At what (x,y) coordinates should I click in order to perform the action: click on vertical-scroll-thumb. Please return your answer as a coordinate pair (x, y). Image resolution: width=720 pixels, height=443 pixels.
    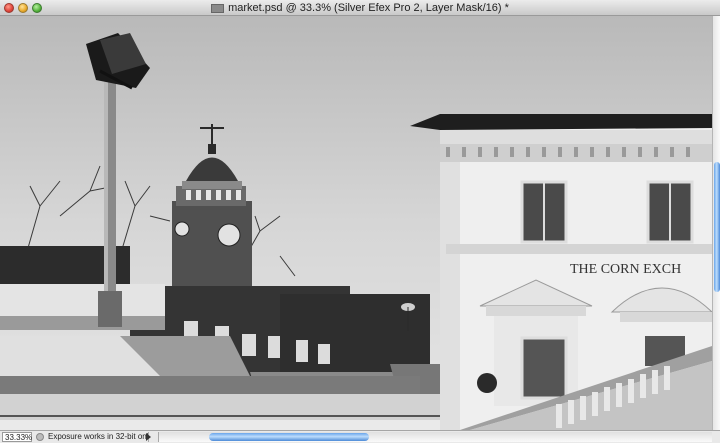
    Looking at the image, I should click on (717, 227).